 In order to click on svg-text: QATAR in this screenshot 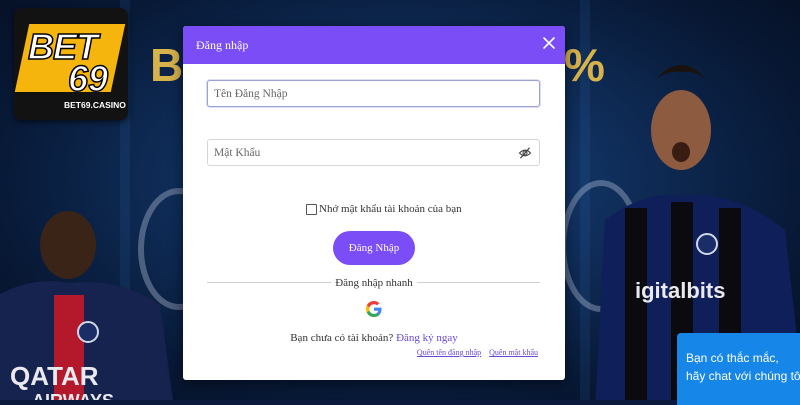, I will do `click(54, 376)`.